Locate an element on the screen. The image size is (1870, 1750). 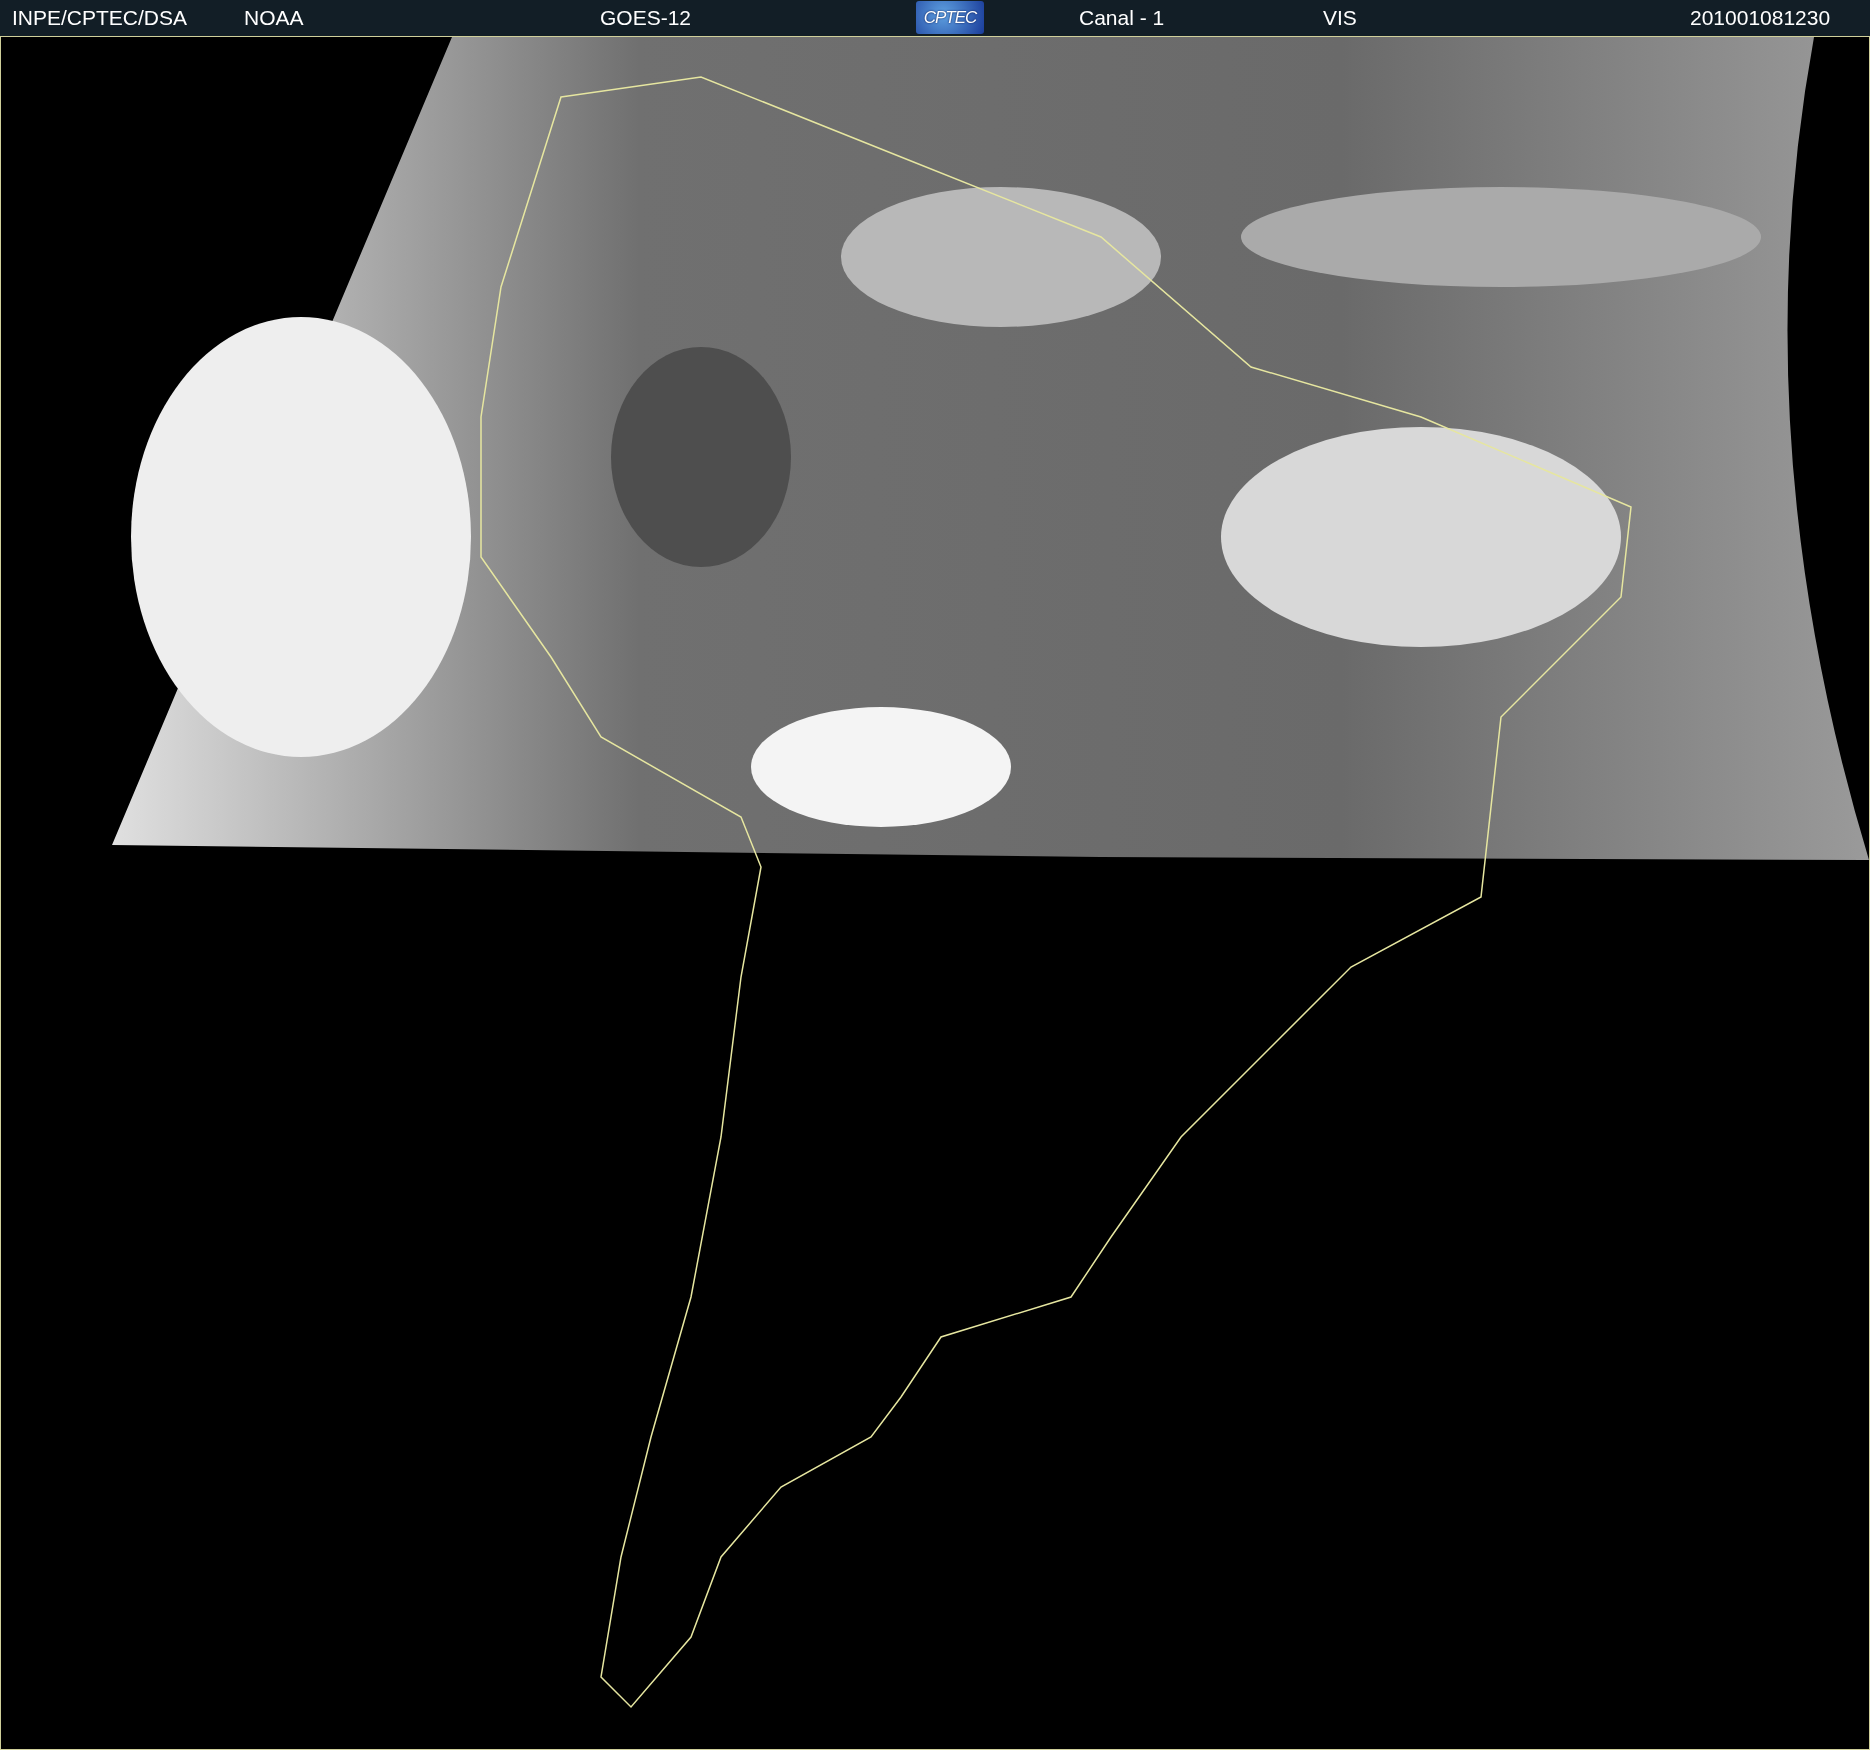
header-label: 201001081230 is located at coordinates (1760, 18).